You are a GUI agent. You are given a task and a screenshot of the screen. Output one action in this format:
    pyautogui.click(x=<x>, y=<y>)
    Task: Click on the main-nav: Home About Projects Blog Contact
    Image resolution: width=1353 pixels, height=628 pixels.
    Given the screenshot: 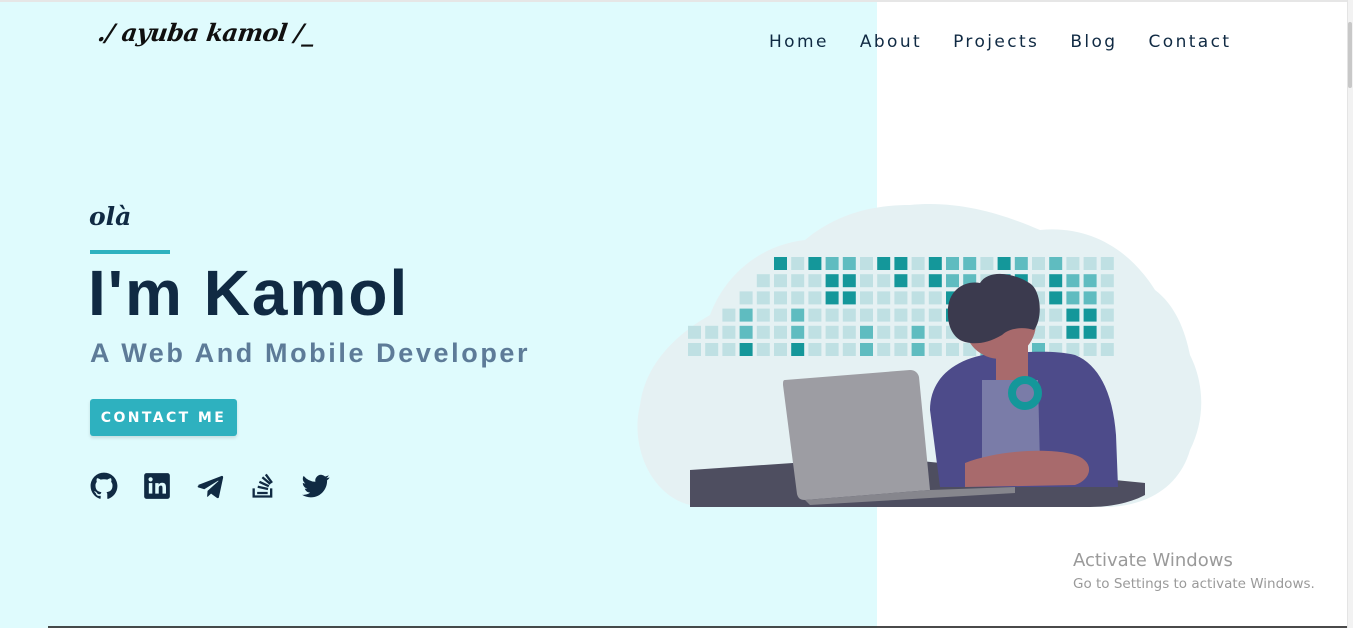 What is the action you would take?
    pyautogui.click(x=1015, y=42)
    